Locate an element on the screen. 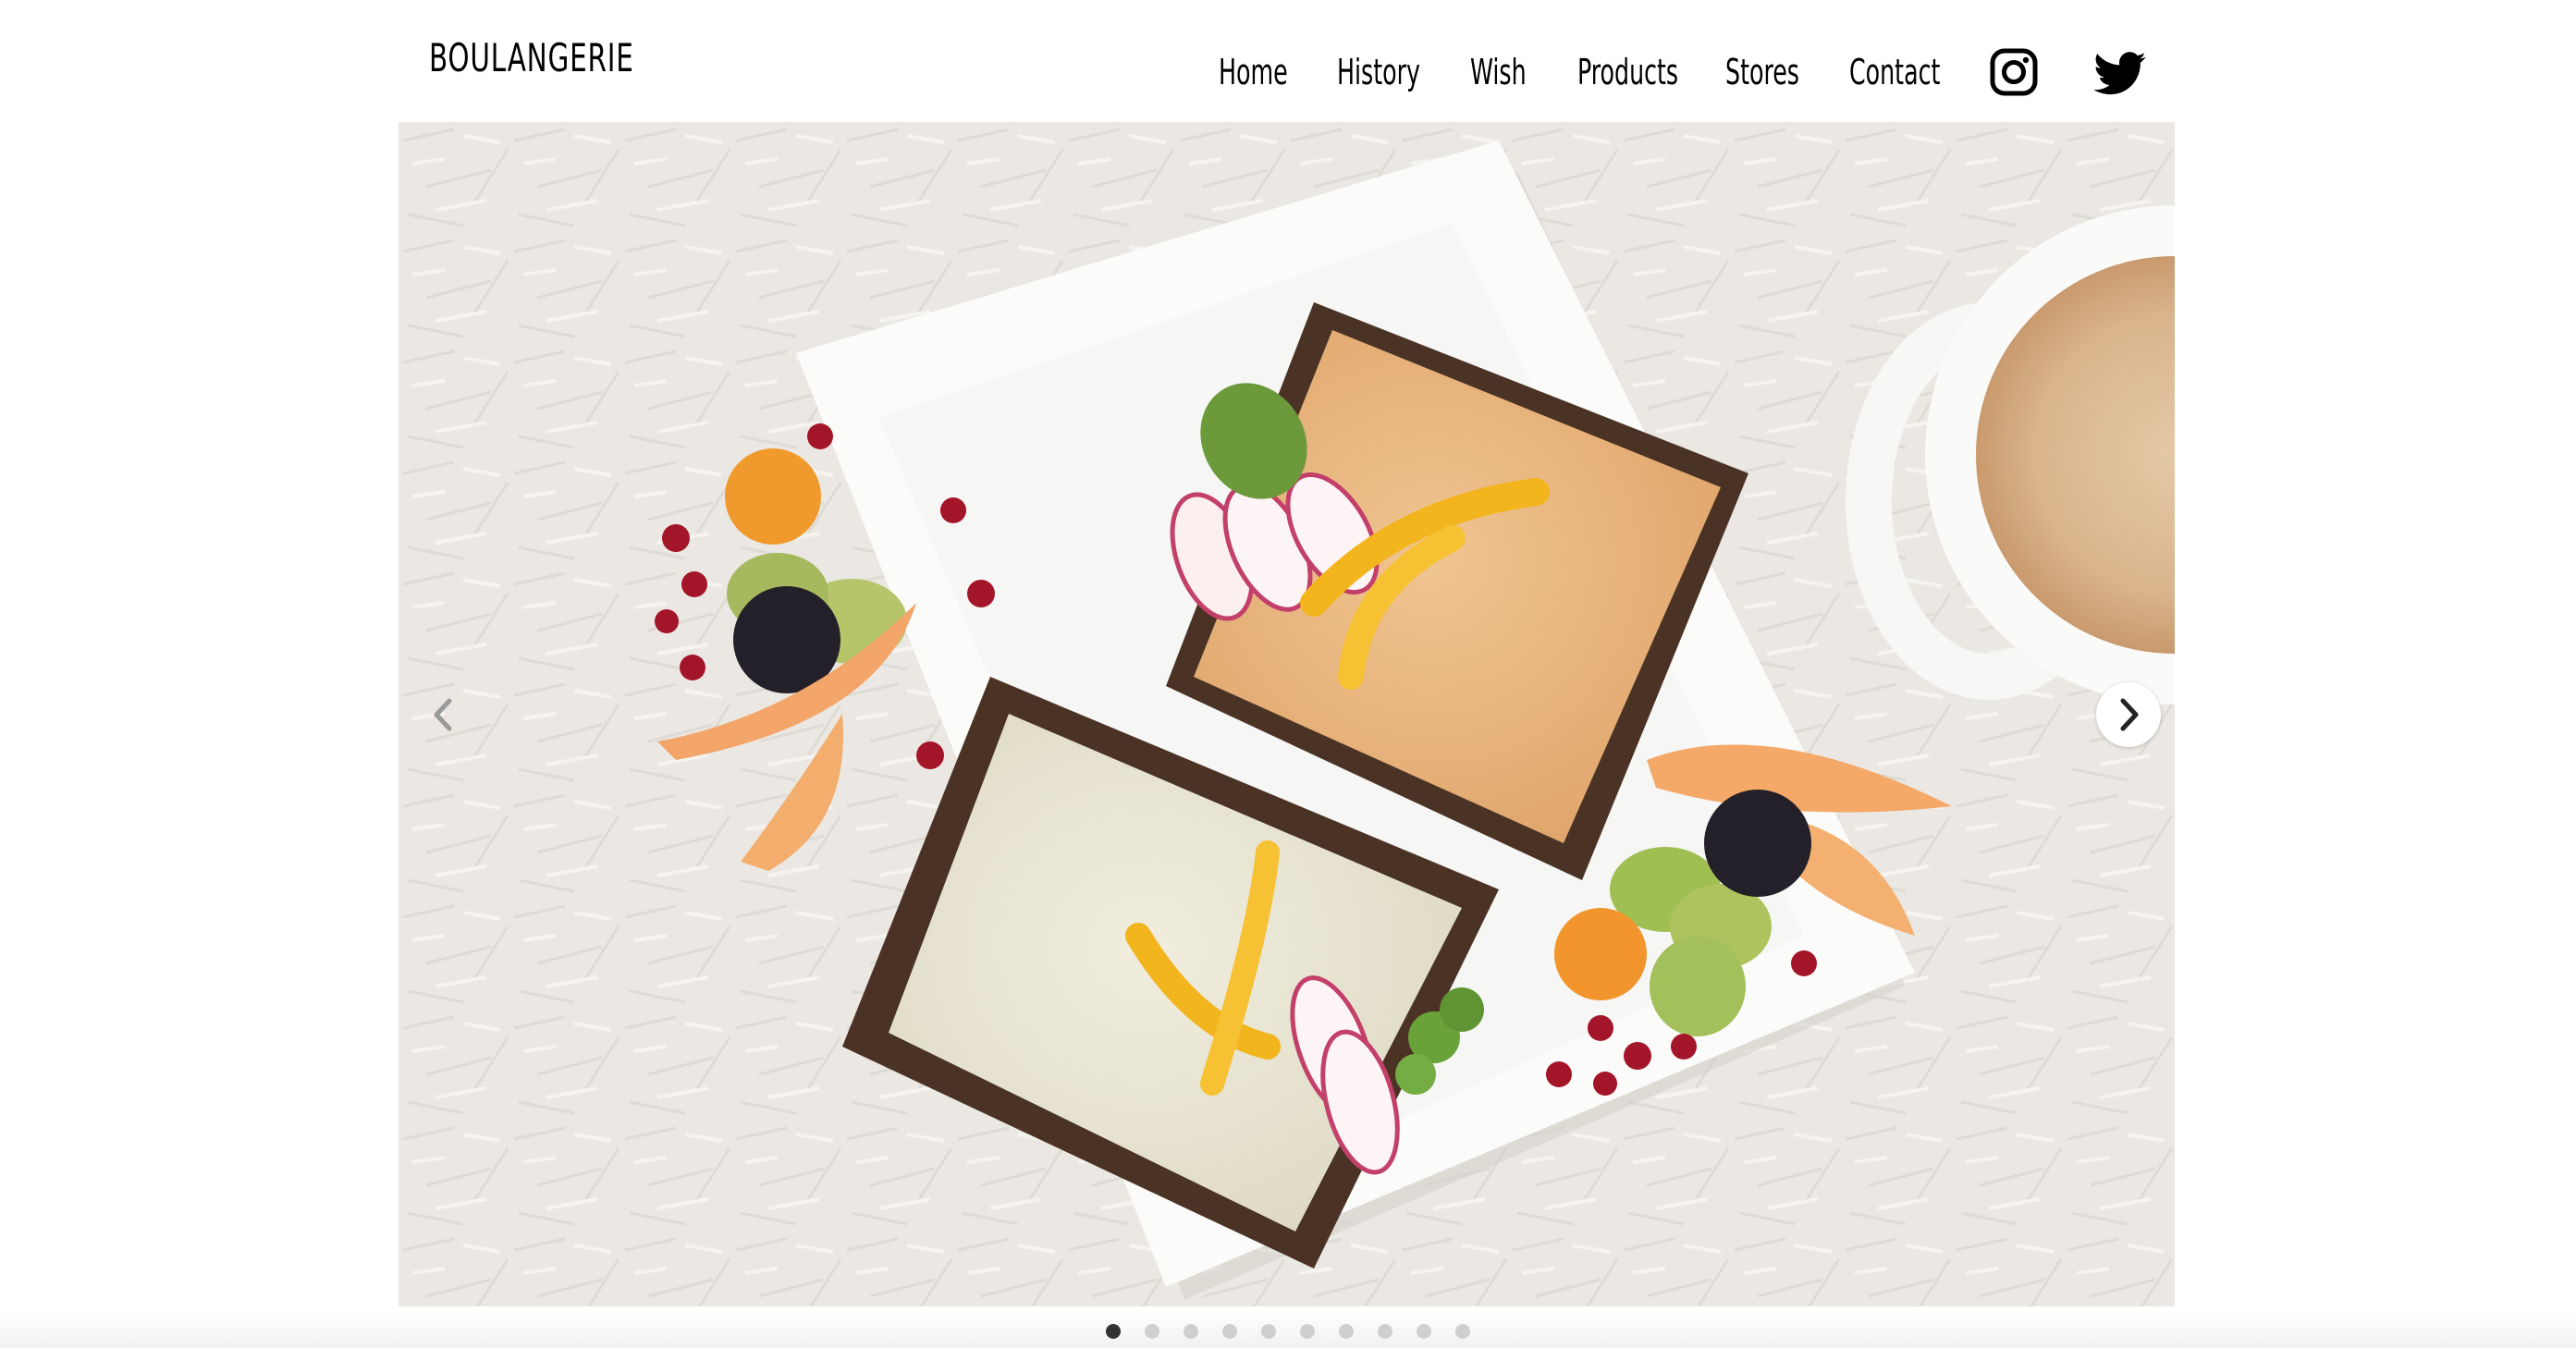  chevron-right-icon is located at coordinates (2129, 715).